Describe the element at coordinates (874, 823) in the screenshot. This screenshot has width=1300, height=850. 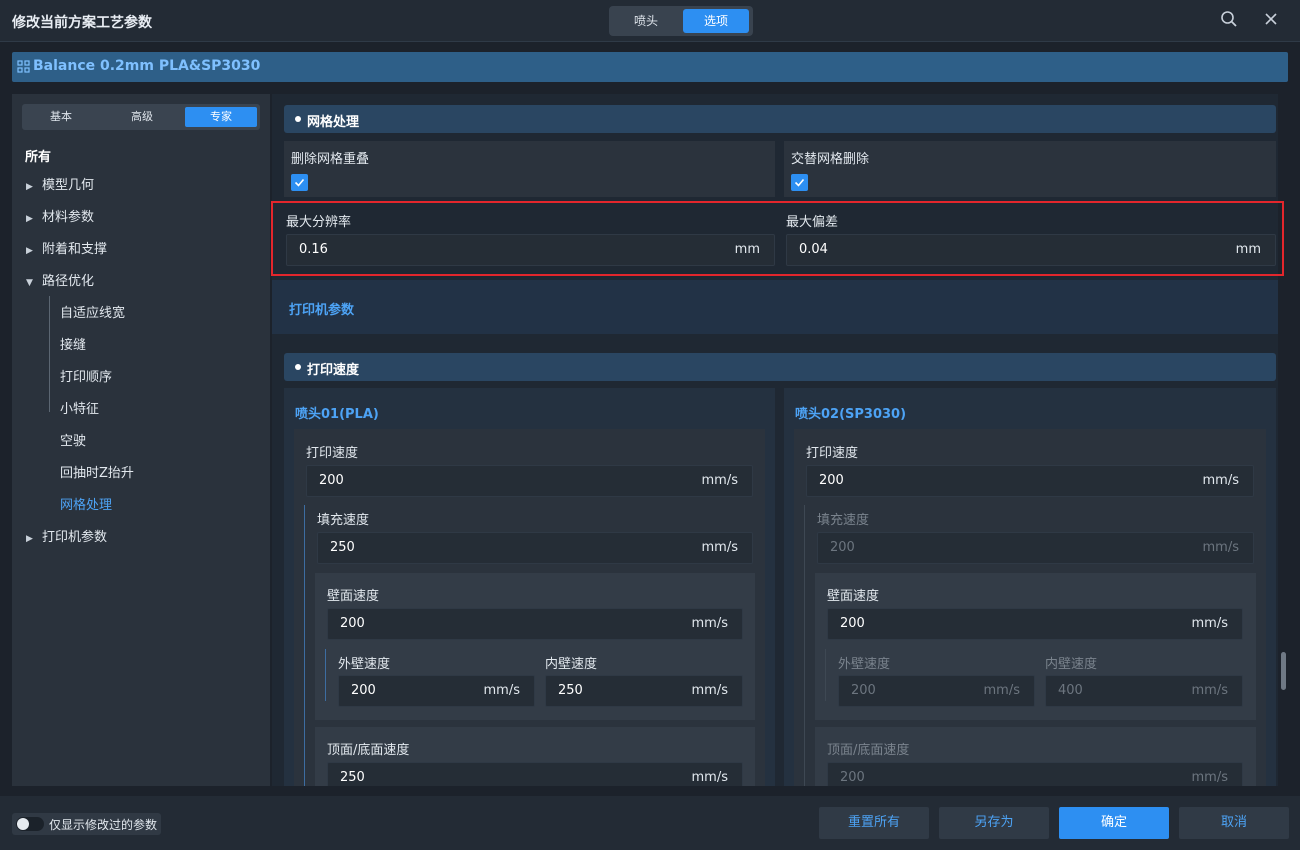
I see `reset-all-button: 重置所有` at that location.